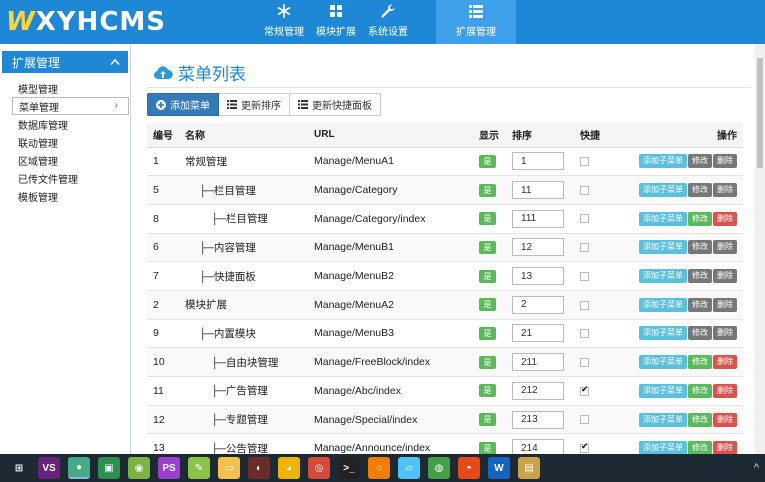 Image resolution: width=765 pixels, height=482 pixels. I want to click on sidebar-header: 扩展管理, so click(65, 62).